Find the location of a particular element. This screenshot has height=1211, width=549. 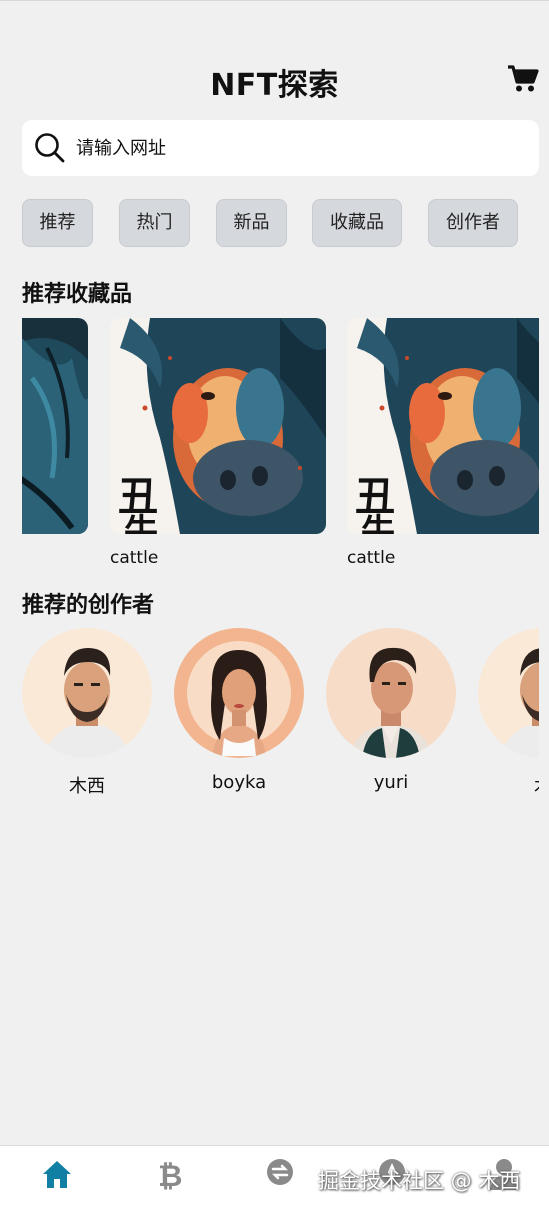

header: NFT探索 is located at coordinates (274, 79).